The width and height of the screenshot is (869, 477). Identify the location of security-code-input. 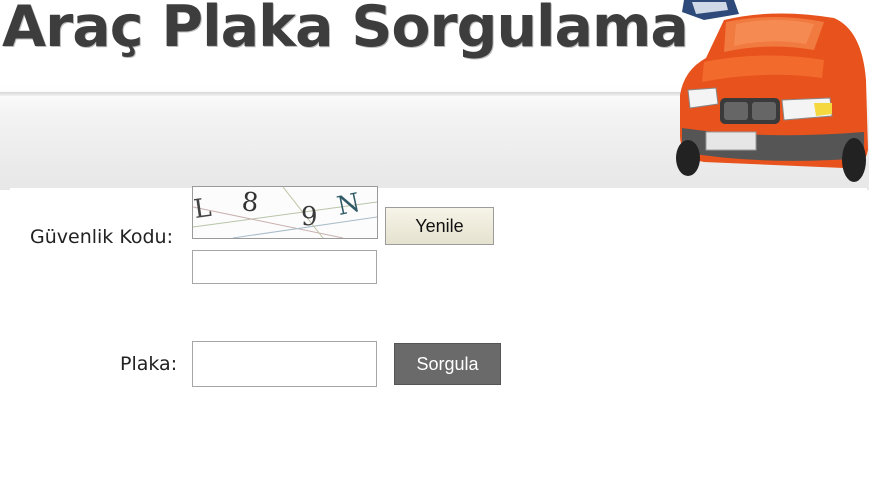
(284, 267).